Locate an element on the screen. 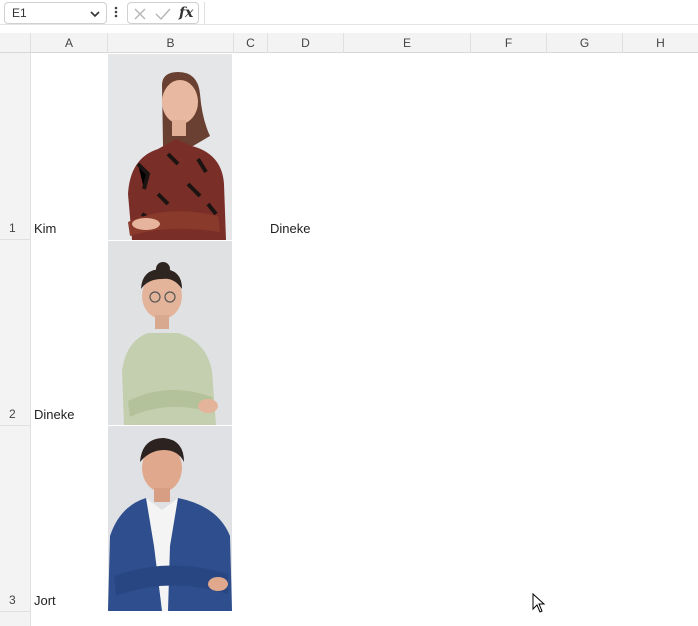 Image resolution: width=698 pixels, height=626 pixels. row-header-2: 2 is located at coordinates (15, 333).